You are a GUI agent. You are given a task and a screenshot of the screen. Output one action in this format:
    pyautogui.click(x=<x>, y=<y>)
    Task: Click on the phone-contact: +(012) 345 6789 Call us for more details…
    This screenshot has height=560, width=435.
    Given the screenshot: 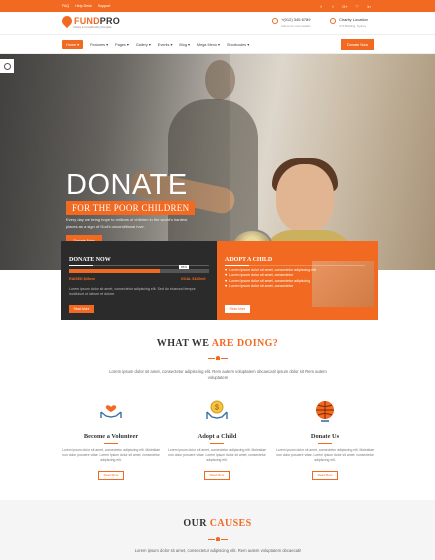 What is the action you would take?
    pyautogui.click(x=291, y=22)
    